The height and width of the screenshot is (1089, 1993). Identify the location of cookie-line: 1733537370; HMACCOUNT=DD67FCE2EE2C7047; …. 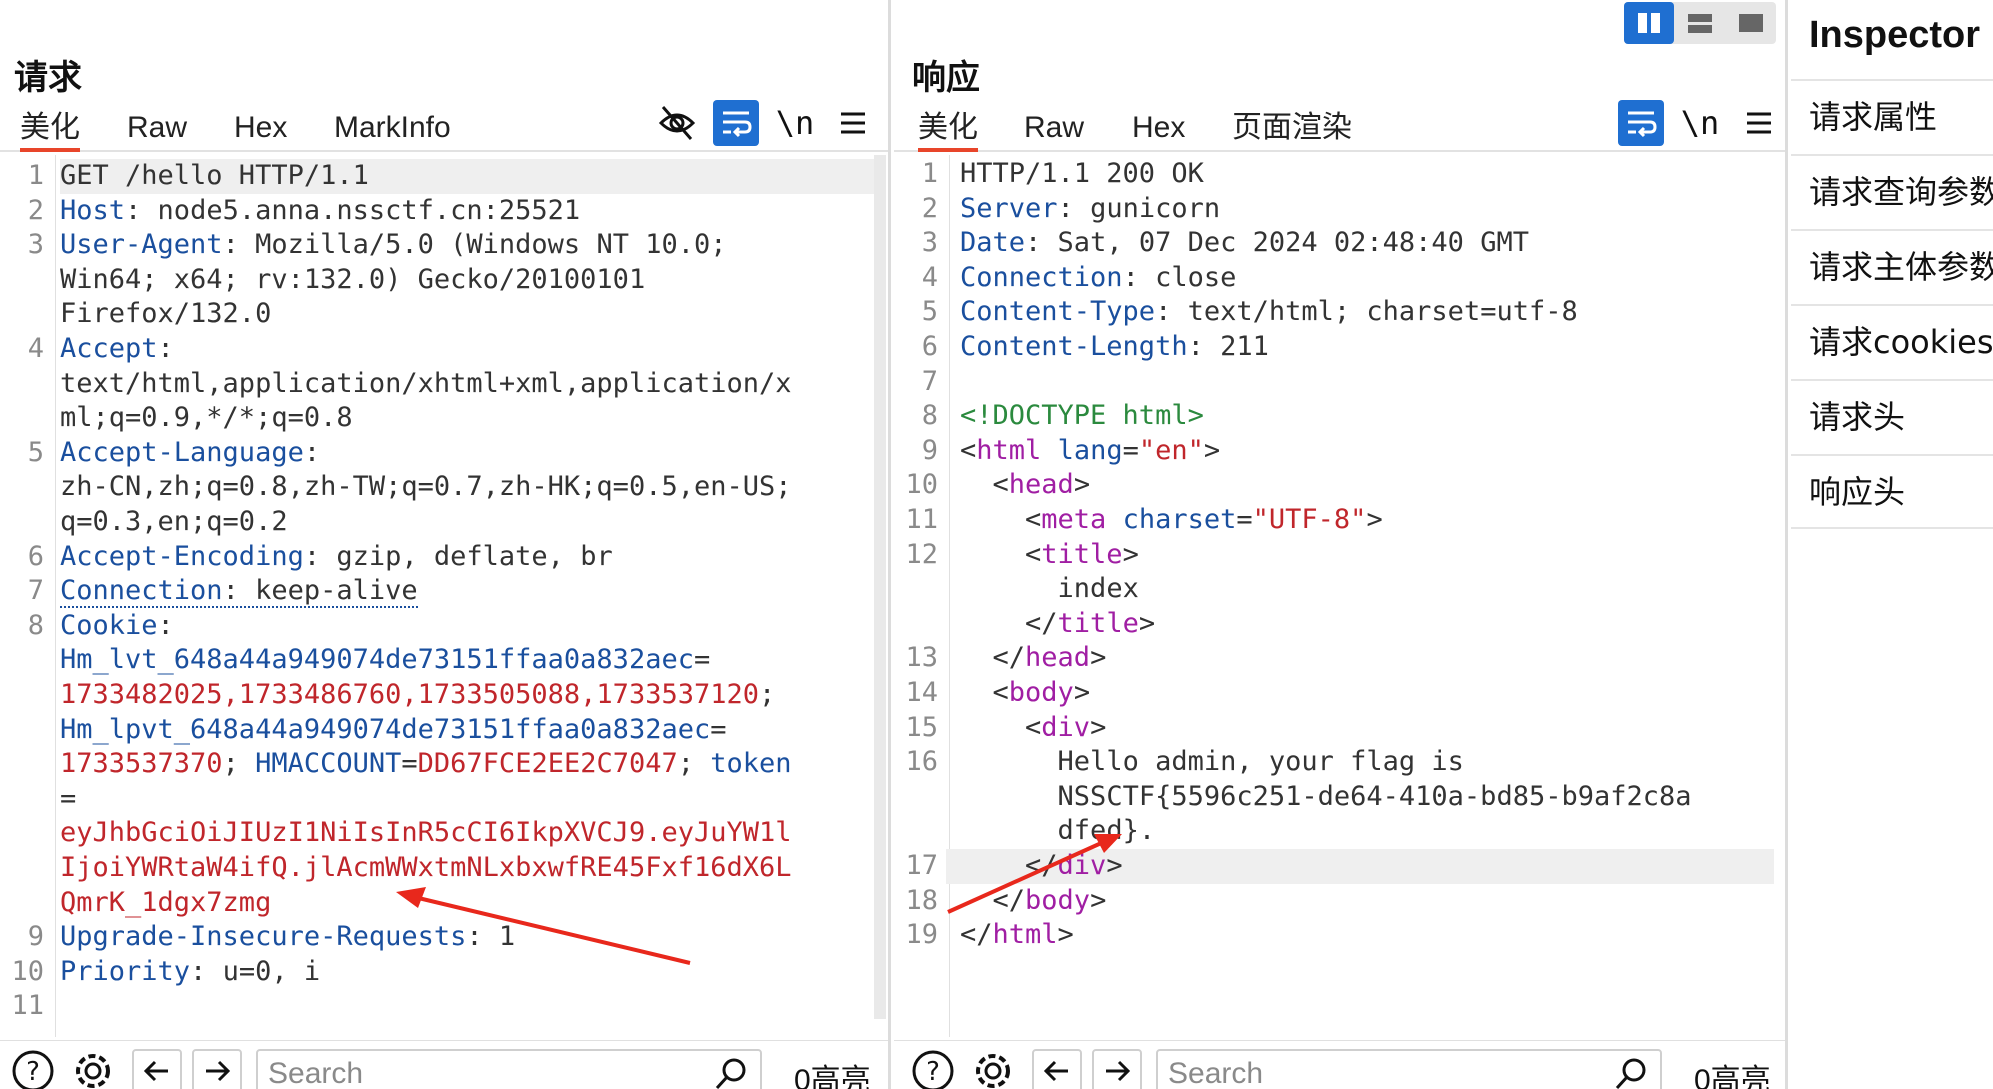
(426, 764).